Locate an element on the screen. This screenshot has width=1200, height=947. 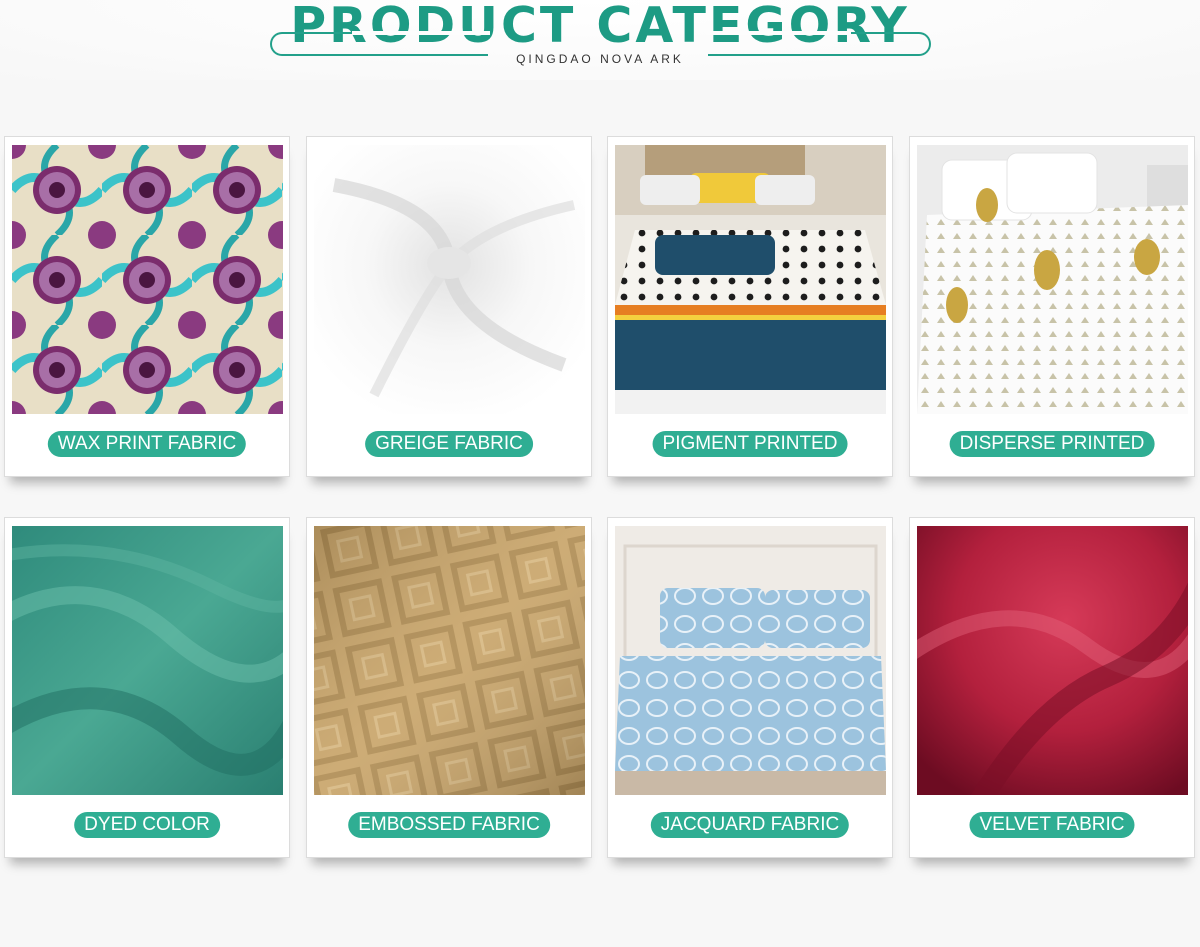
product-card-dyed-color: DYED COLOR is located at coordinates (147, 687).